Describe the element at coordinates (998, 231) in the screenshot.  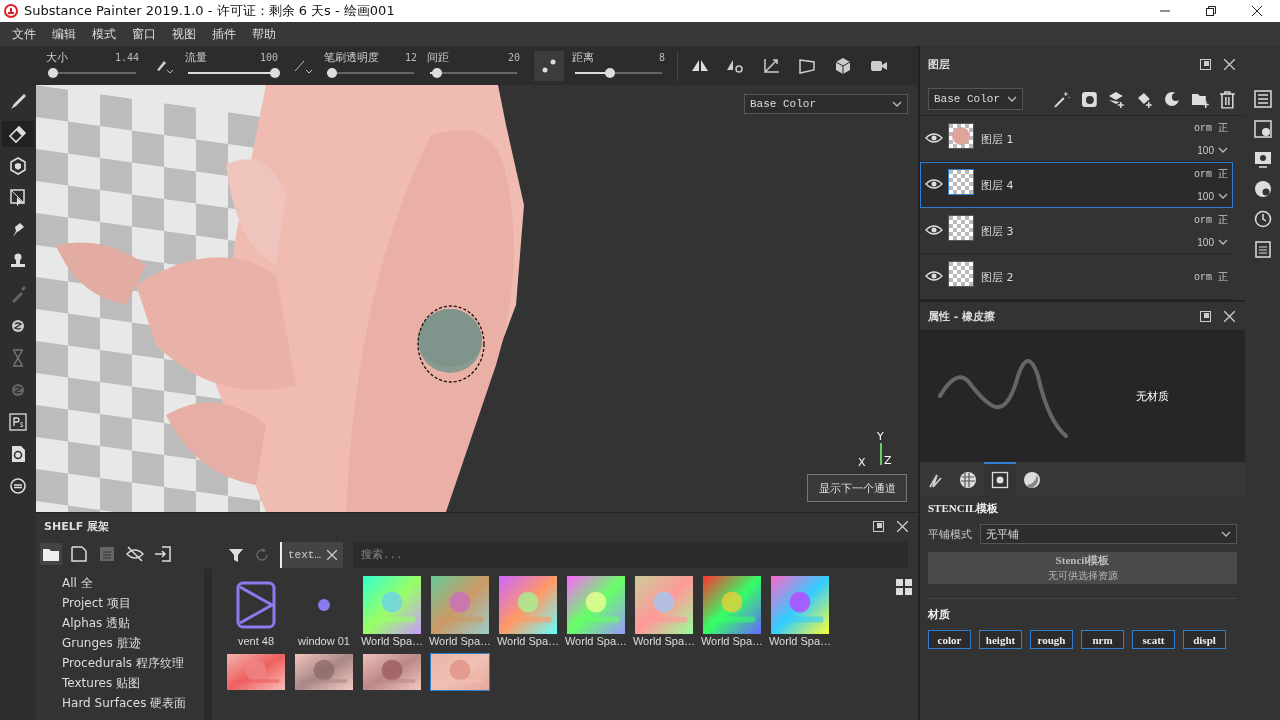
I see `layer-name: 图层 3` at that location.